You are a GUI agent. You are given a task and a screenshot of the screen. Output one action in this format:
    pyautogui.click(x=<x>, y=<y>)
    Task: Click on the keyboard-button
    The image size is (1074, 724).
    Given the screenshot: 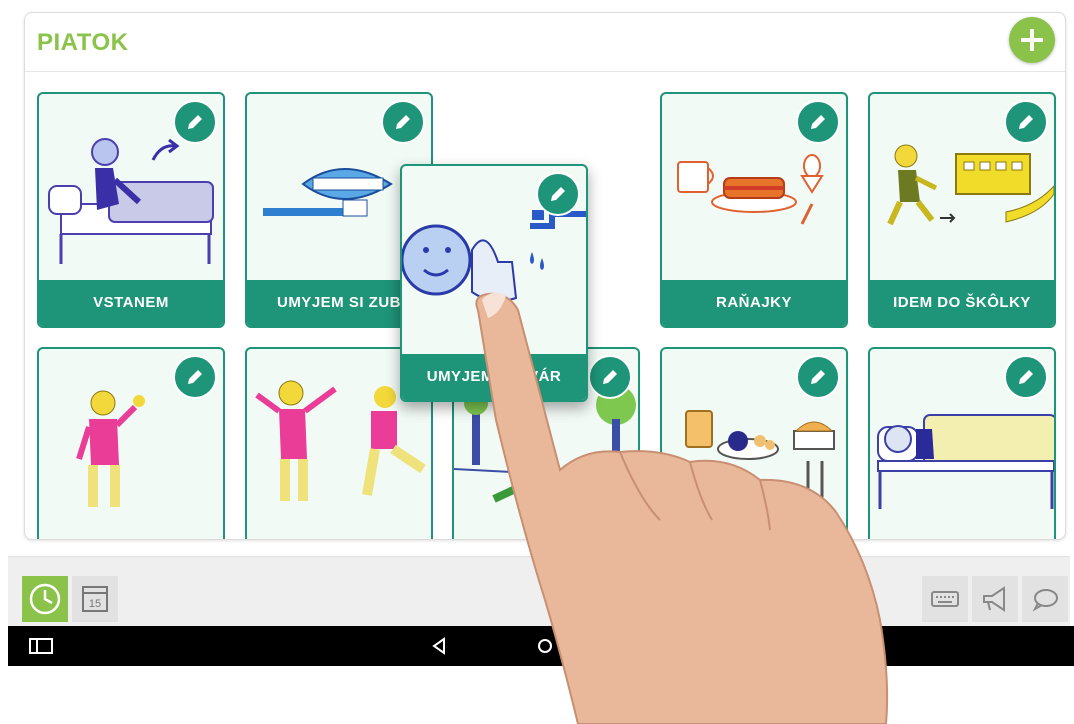 What is the action you would take?
    pyautogui.click(x=945, y=599)
    